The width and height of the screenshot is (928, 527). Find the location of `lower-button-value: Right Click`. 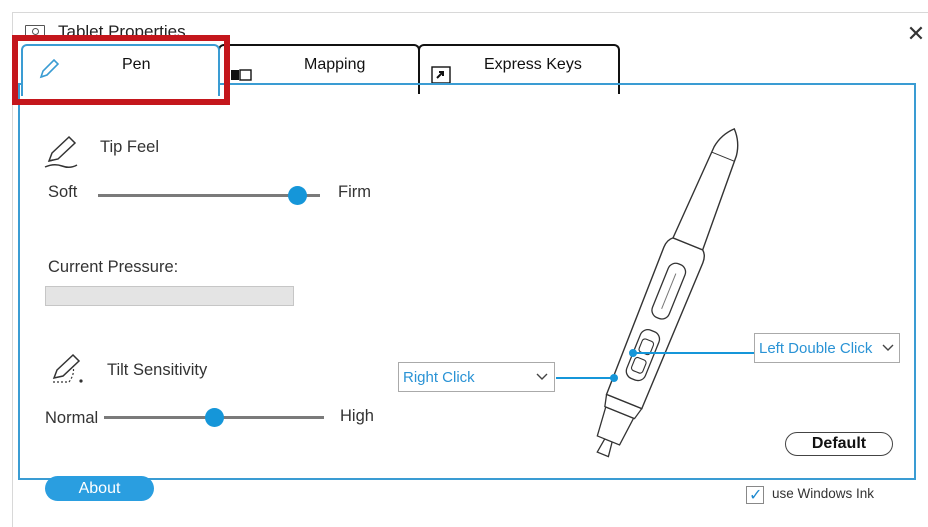

lower-button-value: Right Click is located at coordinates (439, 377).